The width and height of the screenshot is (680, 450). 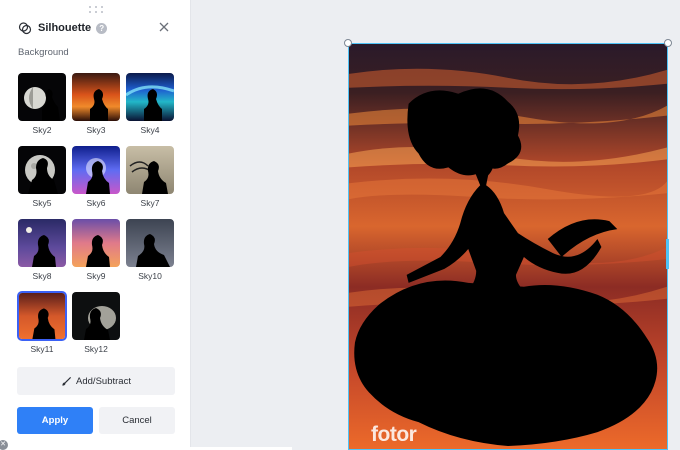 I want to click on preset-sky8: Sky8, so click(x=42, y=254).